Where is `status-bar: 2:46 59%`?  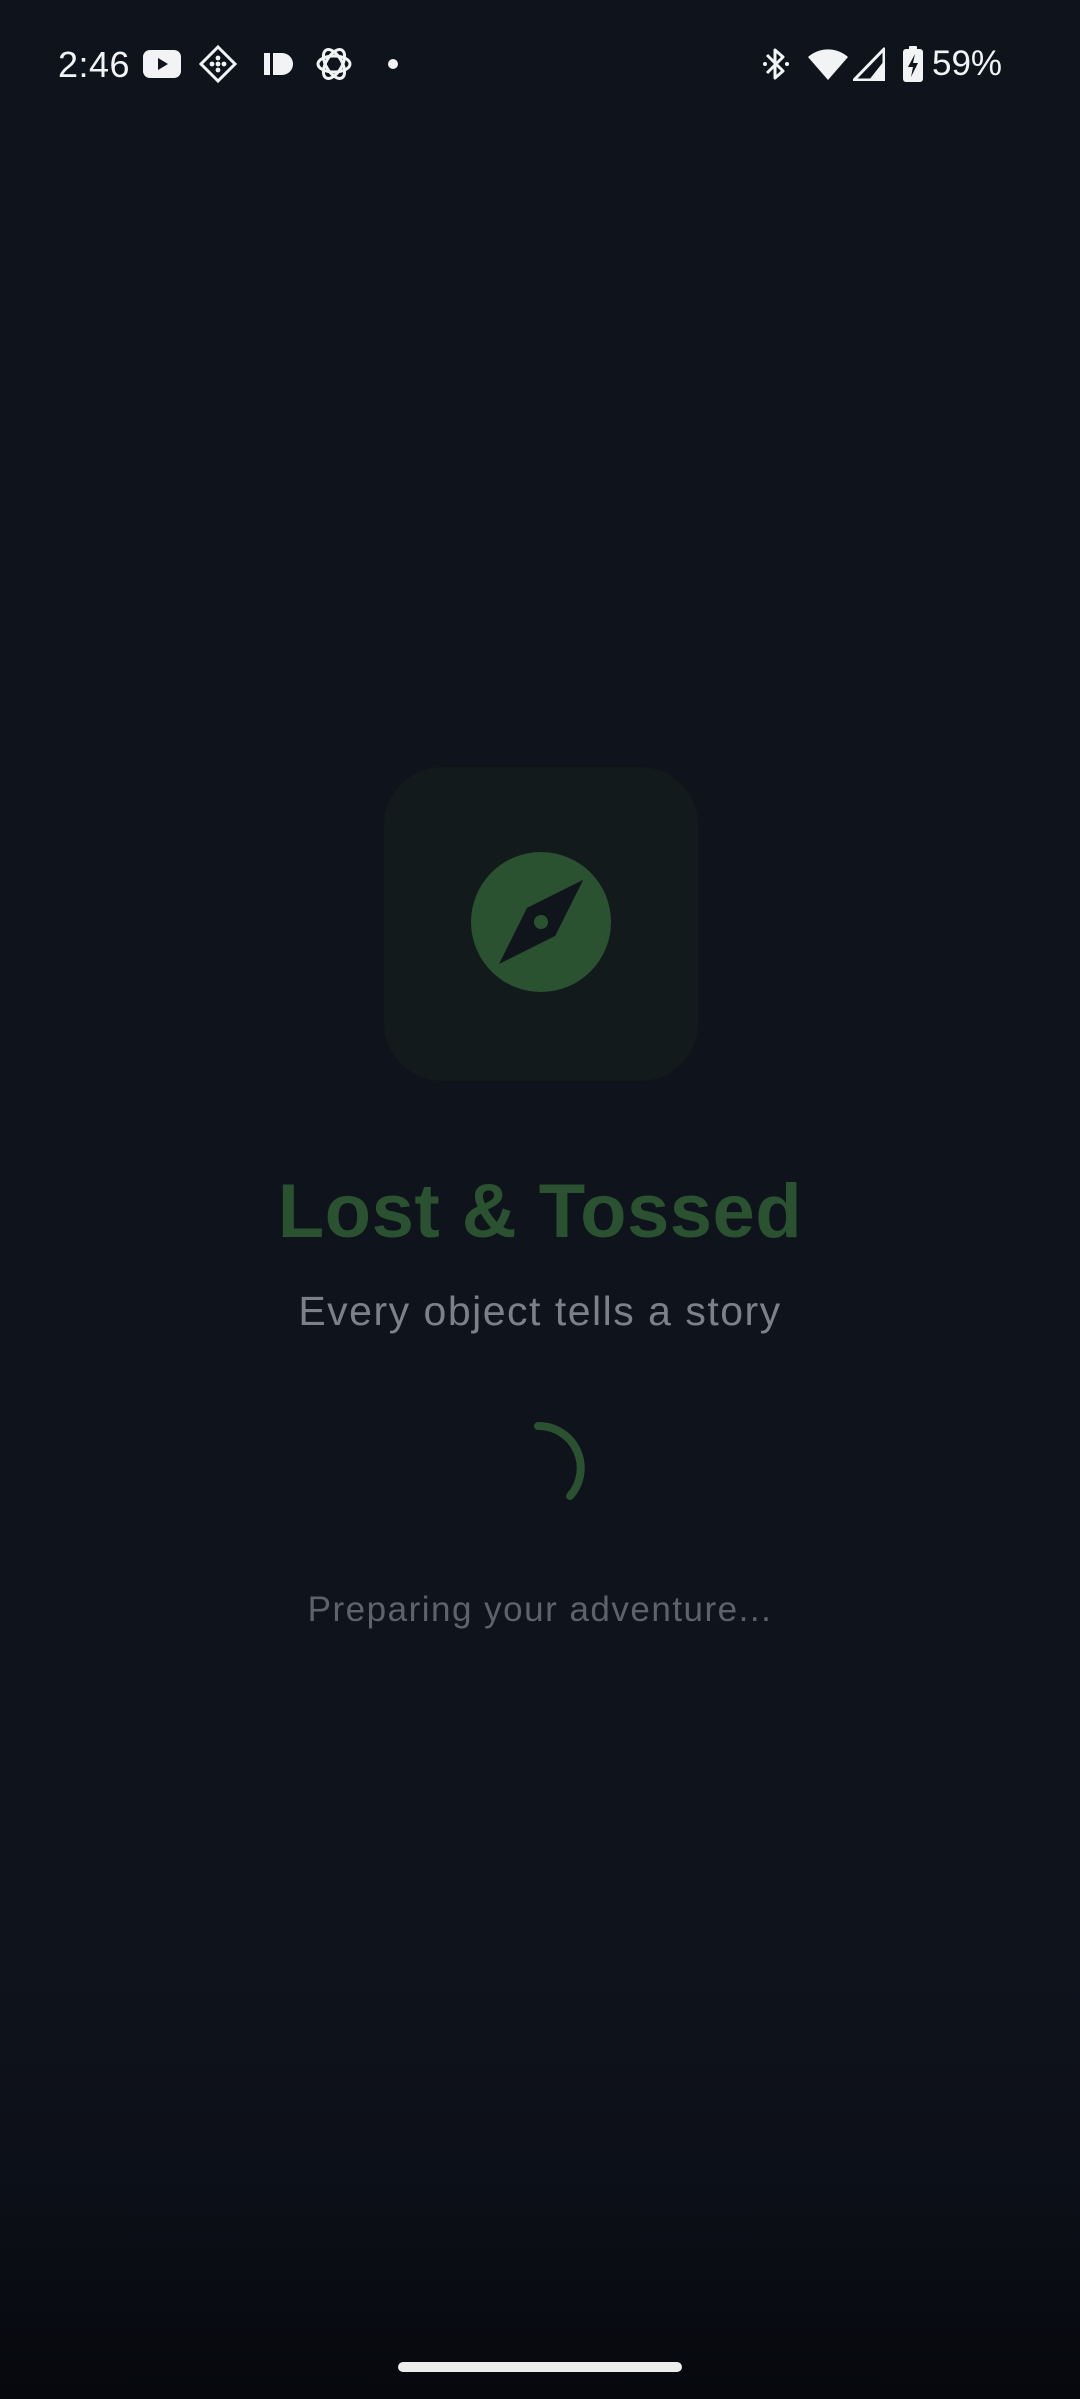 status-bar: 2:46 59% is located at coordinates (540, 70).